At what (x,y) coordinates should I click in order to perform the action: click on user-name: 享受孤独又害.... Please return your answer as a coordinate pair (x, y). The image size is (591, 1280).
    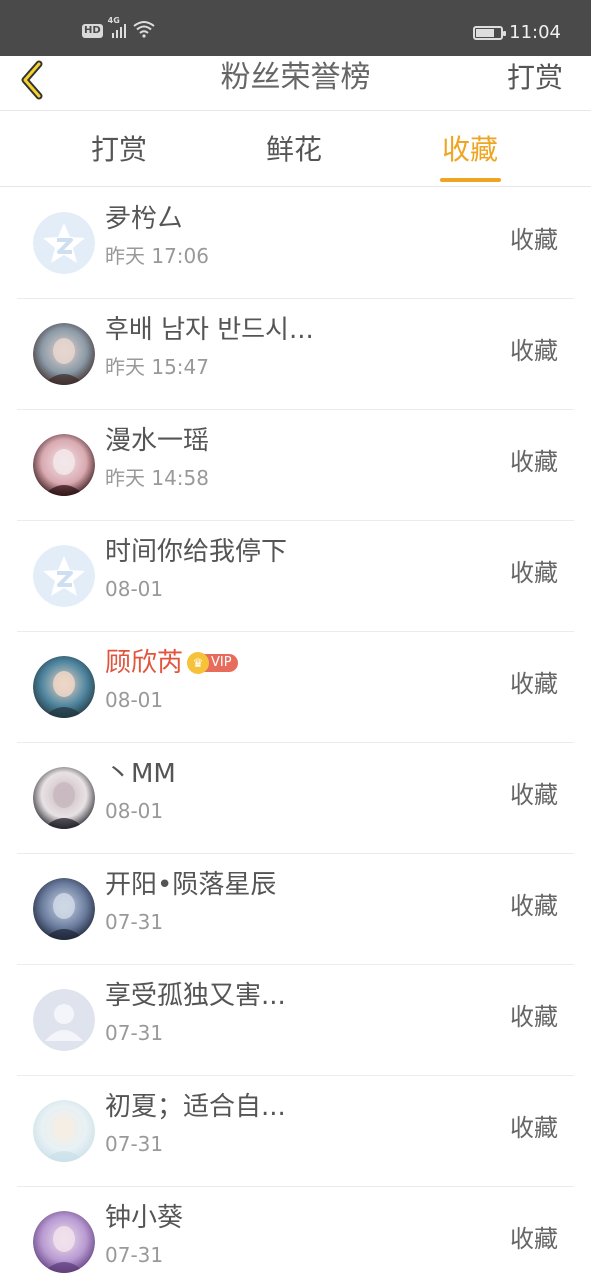
    Looking at the image, I should click on (195, 996).